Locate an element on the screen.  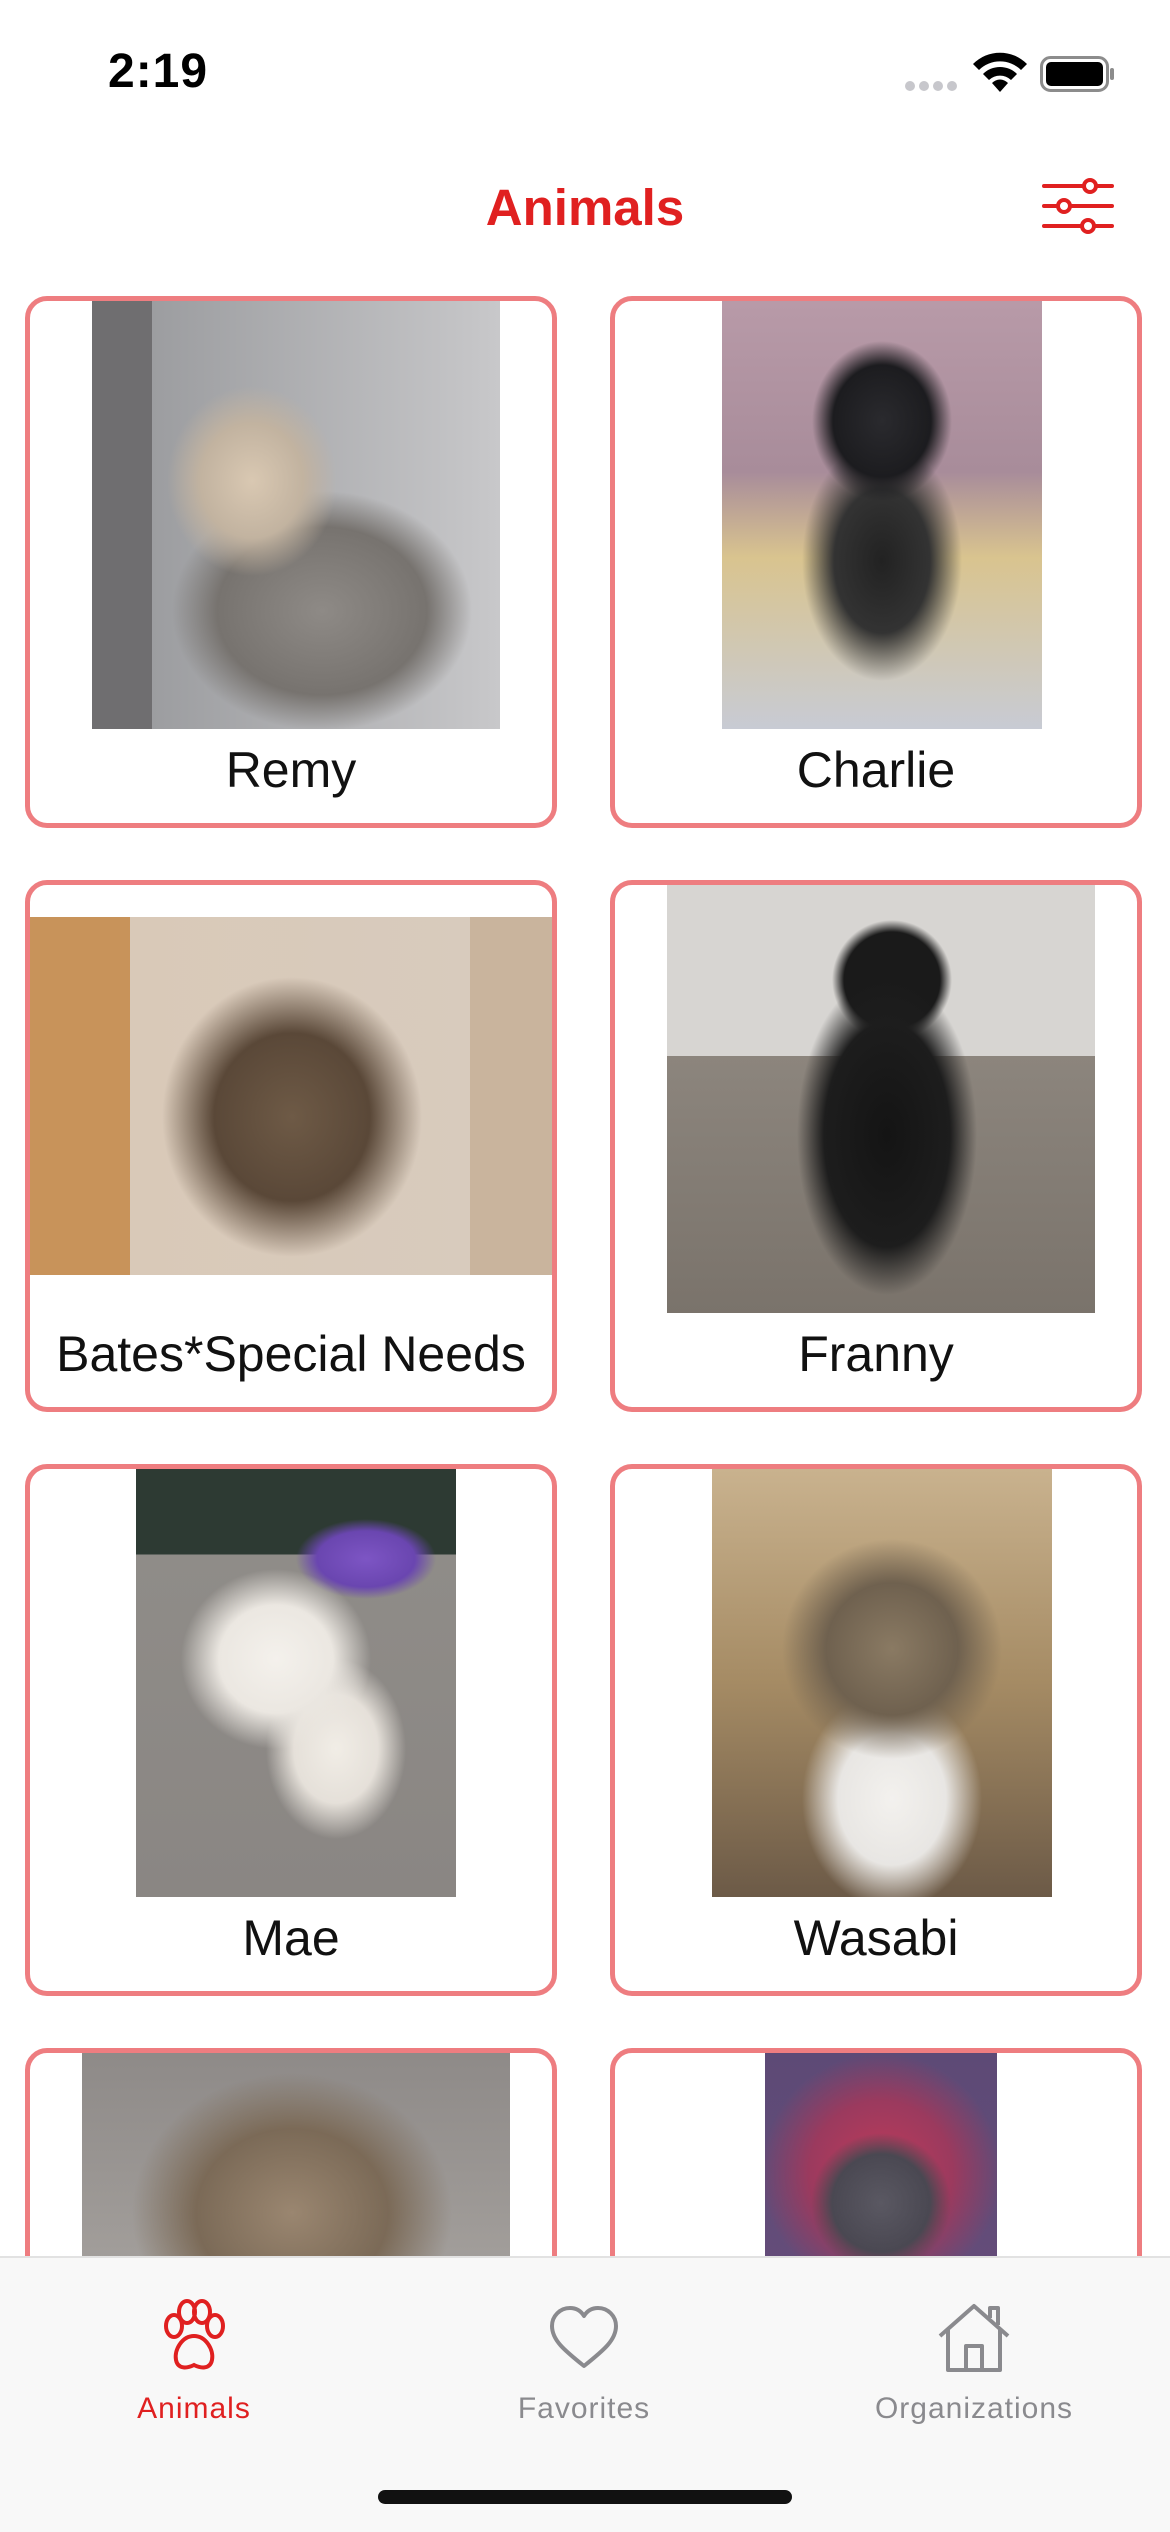
tab-favorites: Favorites is located at coordinates (584, 2368).